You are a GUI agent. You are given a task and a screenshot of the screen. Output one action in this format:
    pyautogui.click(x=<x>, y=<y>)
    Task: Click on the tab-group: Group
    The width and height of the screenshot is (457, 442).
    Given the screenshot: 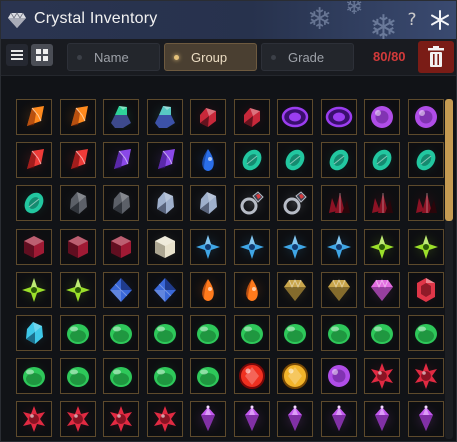 What is the action you would take?
    pyautogui.click(x=210, y=57)
    